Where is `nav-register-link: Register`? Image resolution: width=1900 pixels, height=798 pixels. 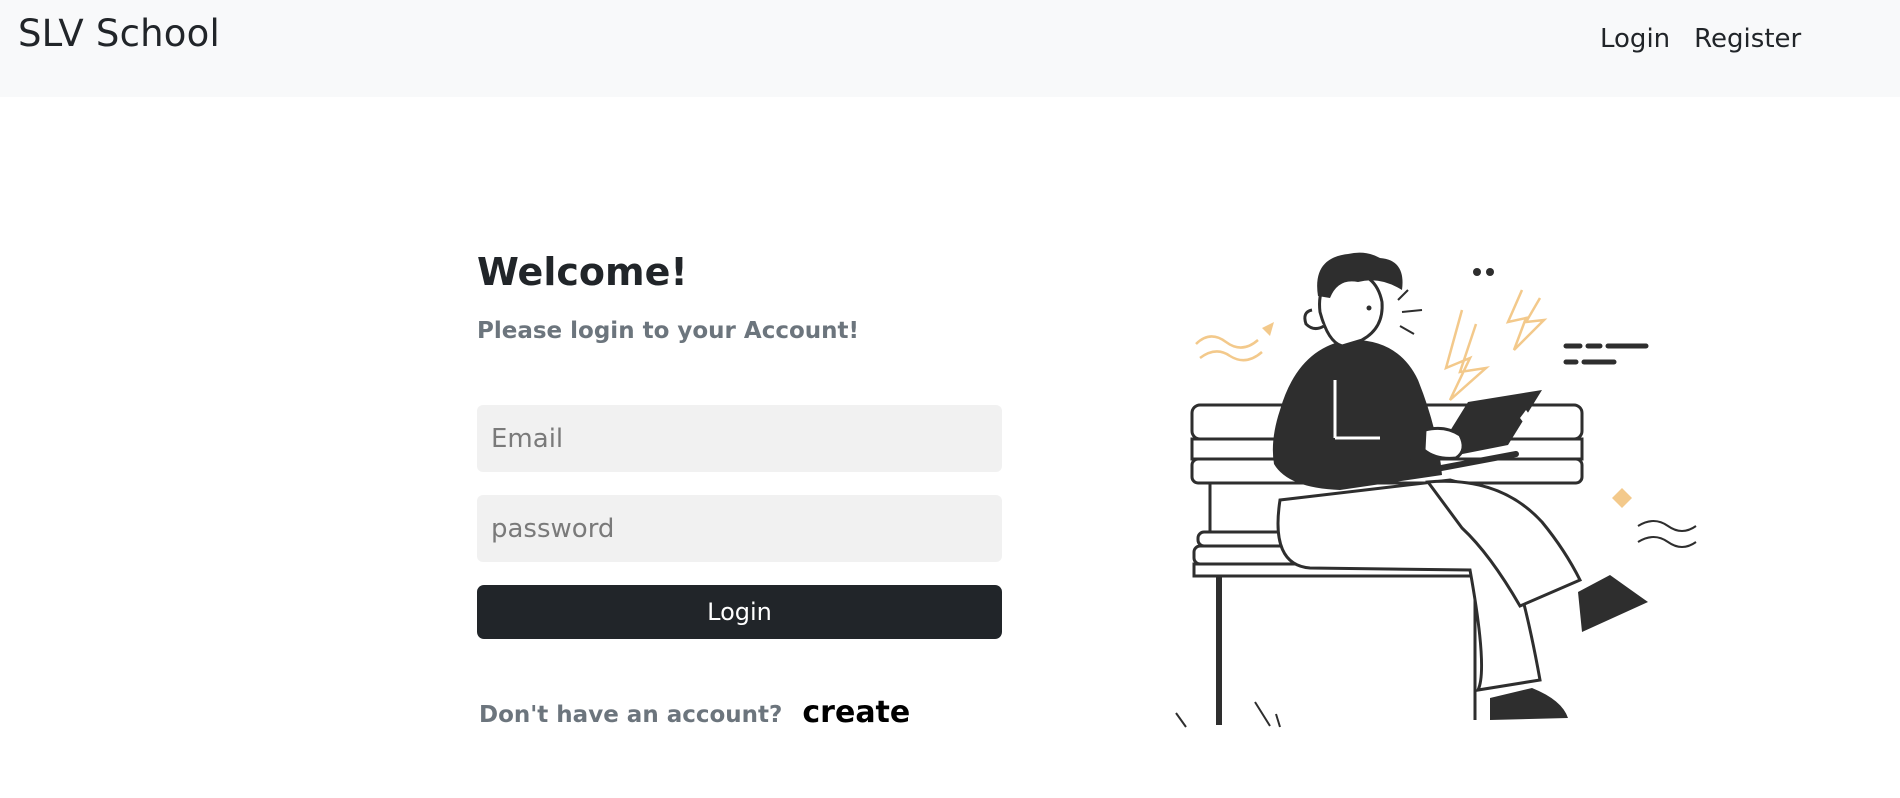 nav-register-link: Register is located at coordinates (1747, 39).